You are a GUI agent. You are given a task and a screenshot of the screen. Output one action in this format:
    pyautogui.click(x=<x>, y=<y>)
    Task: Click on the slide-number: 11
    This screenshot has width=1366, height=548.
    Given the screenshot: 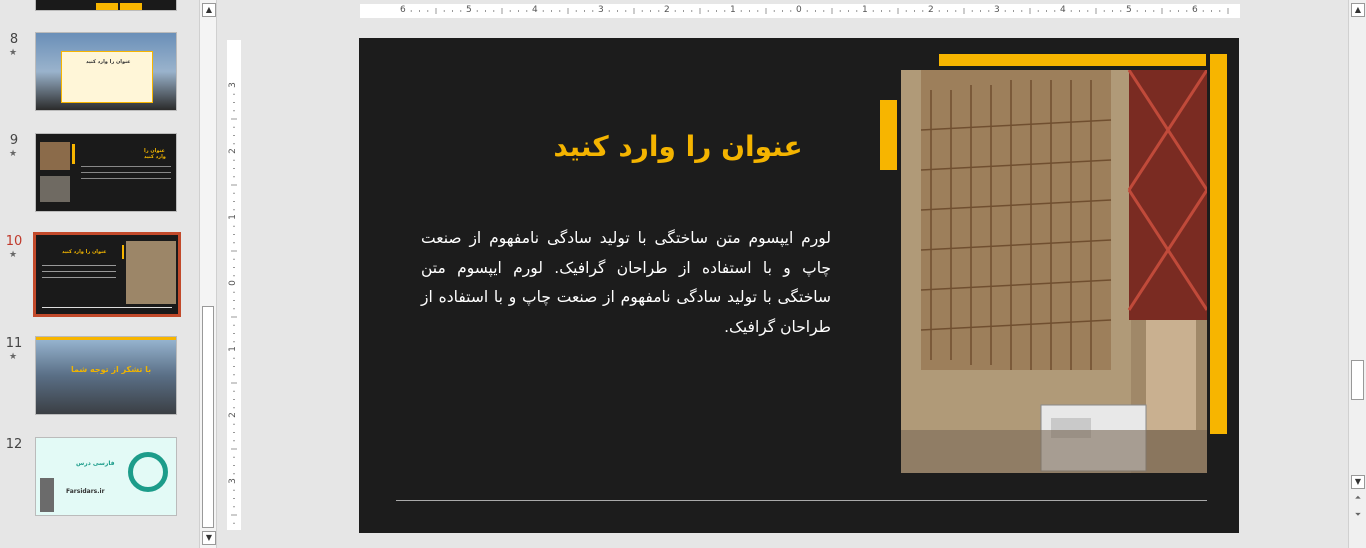 What is the action you would take?
    pyautogui.click(x=14, y=343)
    